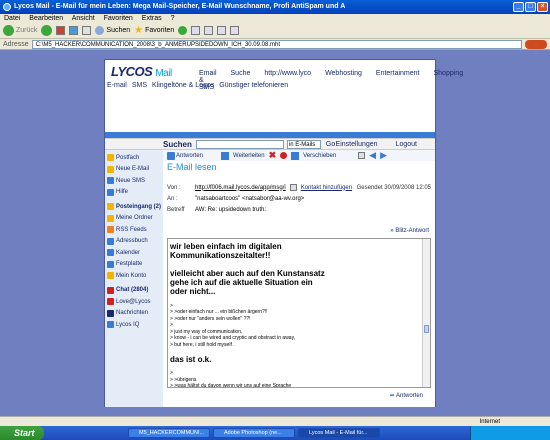 The image size is (550, 440). What do you see at coordinates (171, 155) in the screenshot?
I see `reply-icon` at bounding box center [171, 155].